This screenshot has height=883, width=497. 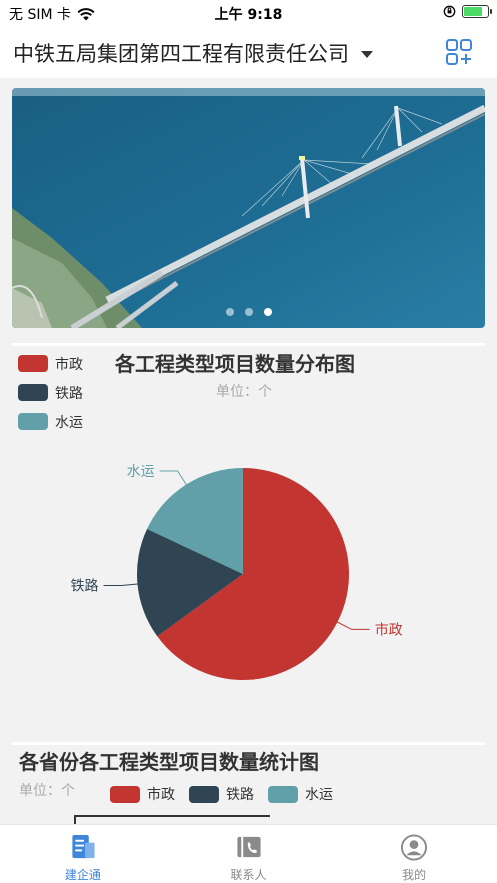 I want to click on legend-label: 水运, so click(x=319, y=795).